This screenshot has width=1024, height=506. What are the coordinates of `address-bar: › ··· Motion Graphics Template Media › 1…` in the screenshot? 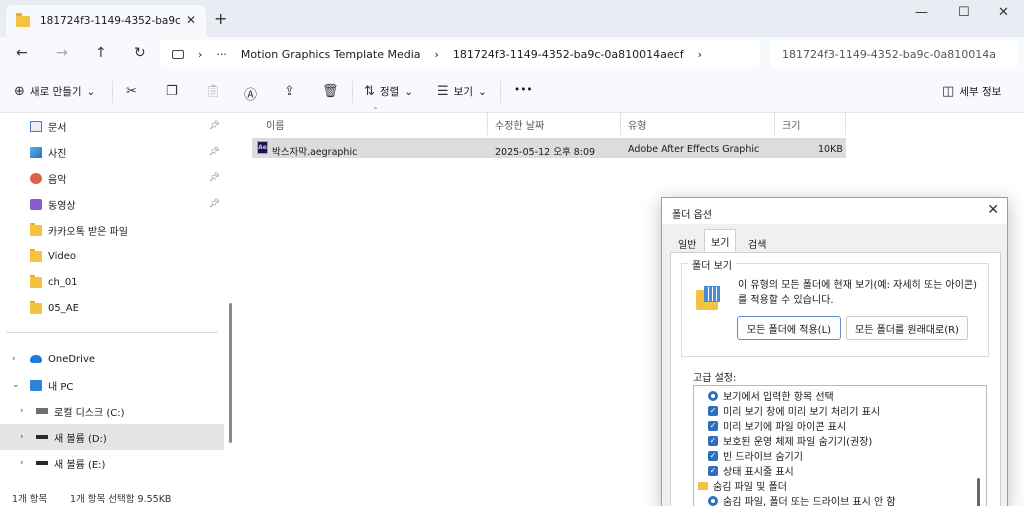 It's located at (460, 54).